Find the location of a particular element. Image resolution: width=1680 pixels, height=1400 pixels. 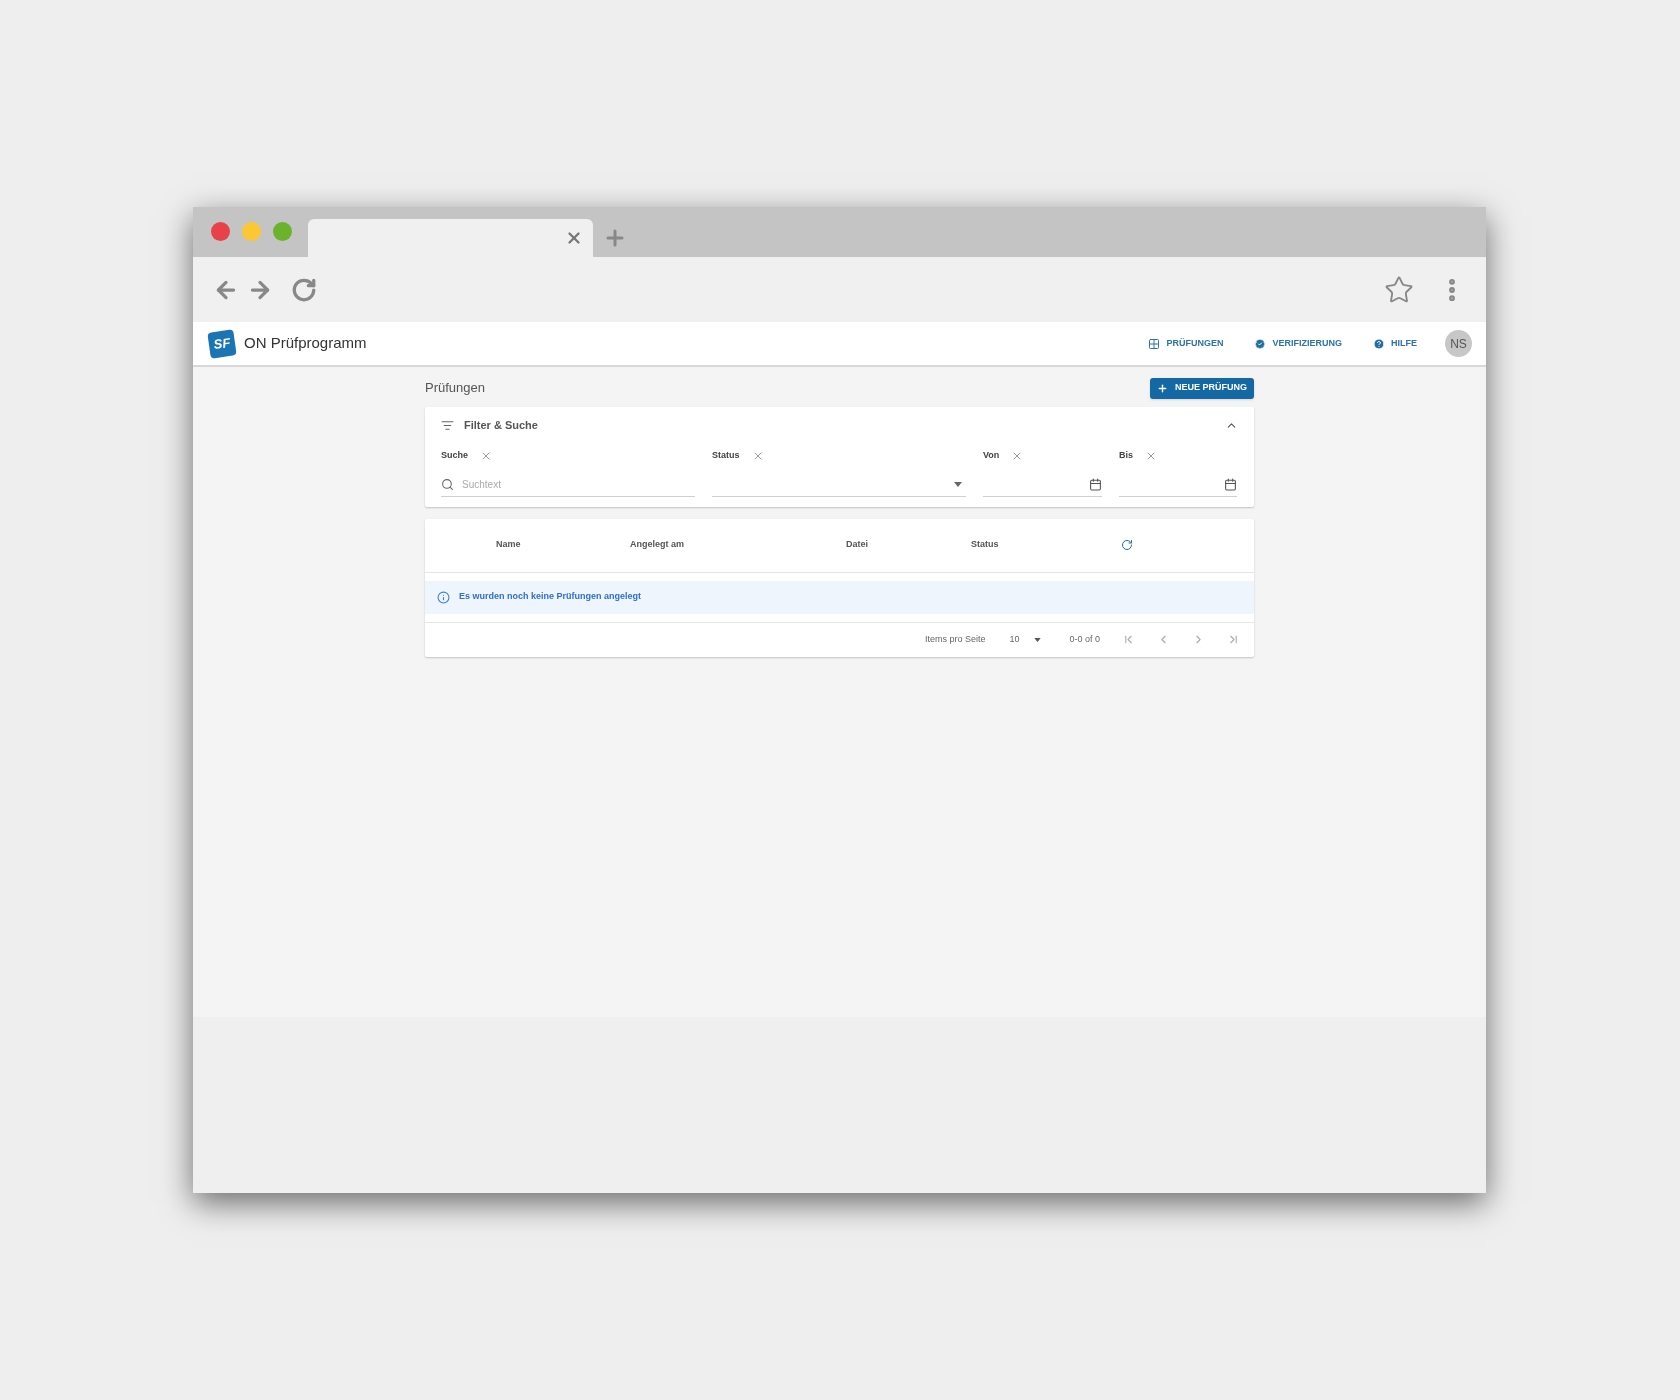

page-title: Prüfungen is located at coordinates (455, 388).